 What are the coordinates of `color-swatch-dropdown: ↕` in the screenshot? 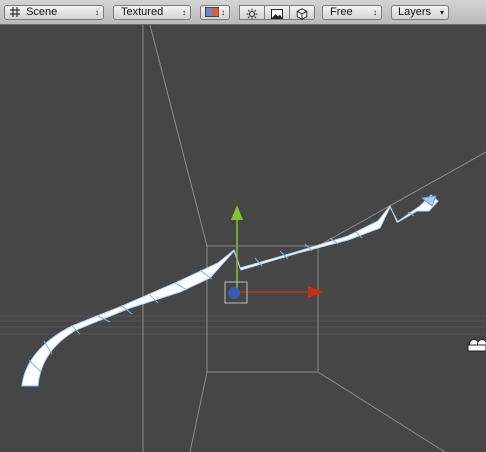 It's located at (215, 12).